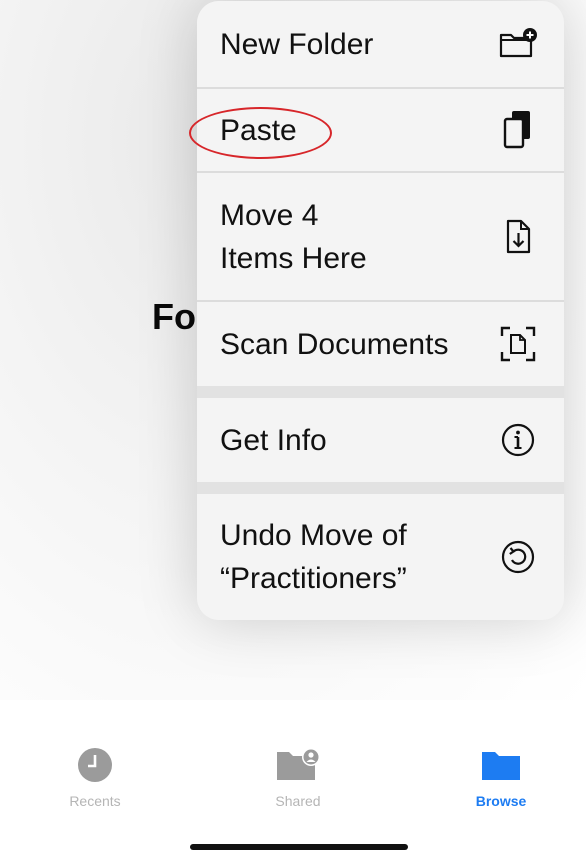 The image size is (586, 855). Describe the element at coordinates (95, 801) in the screenshot. I see `tab-label: Recents` at that location.